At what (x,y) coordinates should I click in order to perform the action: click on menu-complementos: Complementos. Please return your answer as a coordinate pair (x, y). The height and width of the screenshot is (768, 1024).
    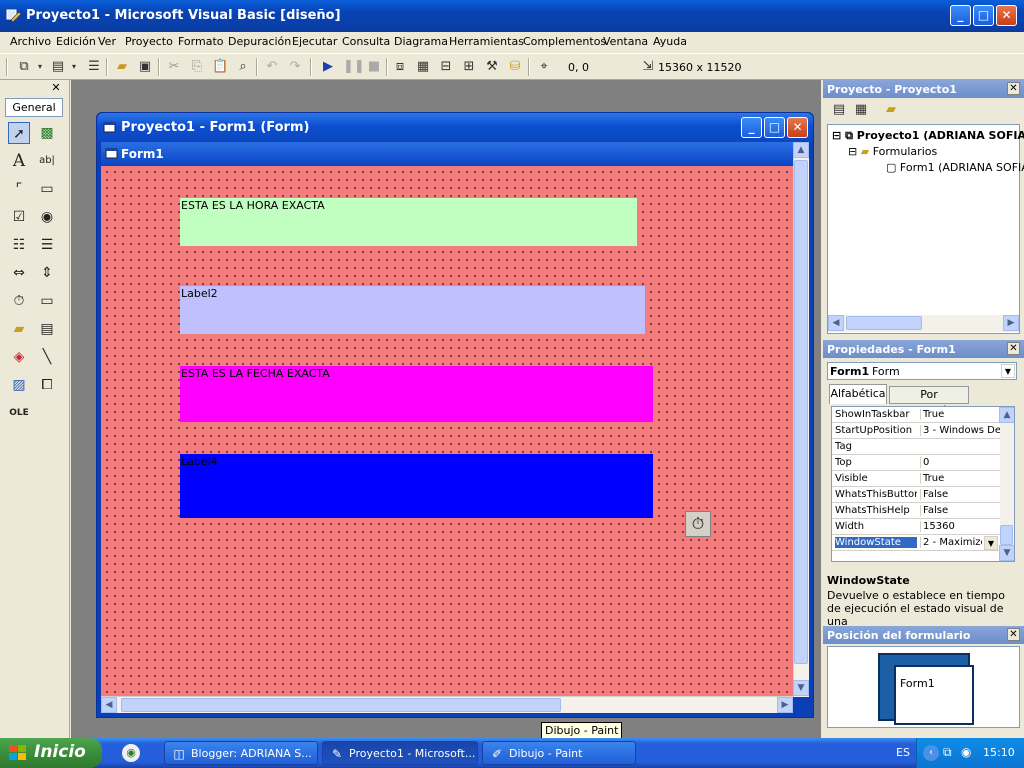
    Looking at the image, I should click on (564, 41).